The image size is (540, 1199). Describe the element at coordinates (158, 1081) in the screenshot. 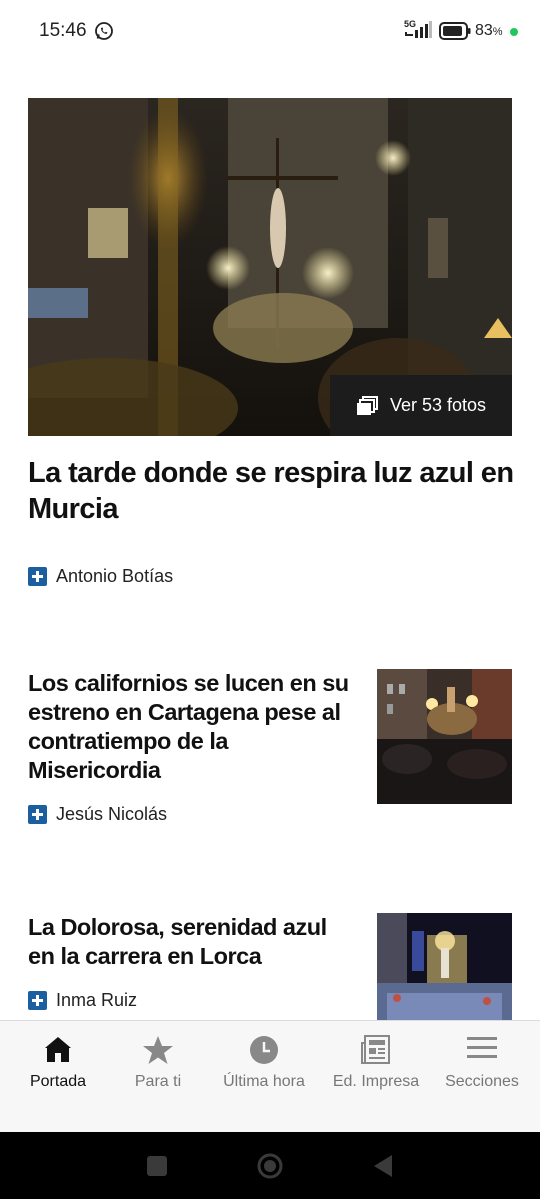

I see `nav-label: Para ti` at that location.